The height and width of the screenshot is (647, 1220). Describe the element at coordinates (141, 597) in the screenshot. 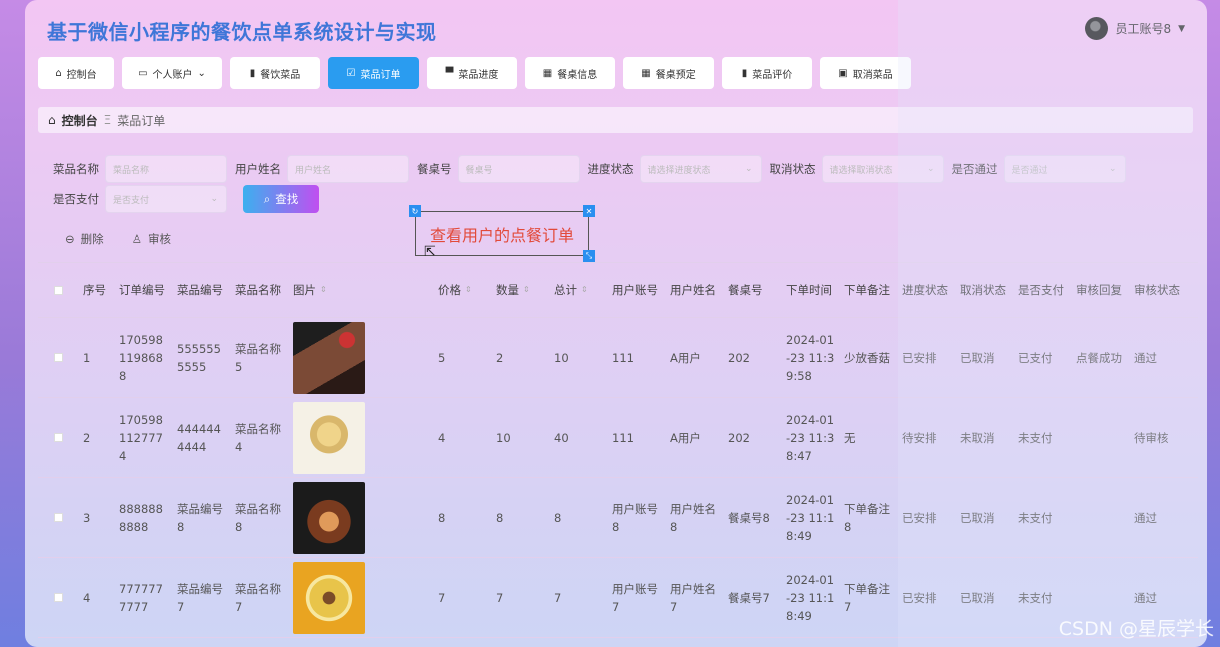

I see `cell-order-no: 7777777777` at that location.